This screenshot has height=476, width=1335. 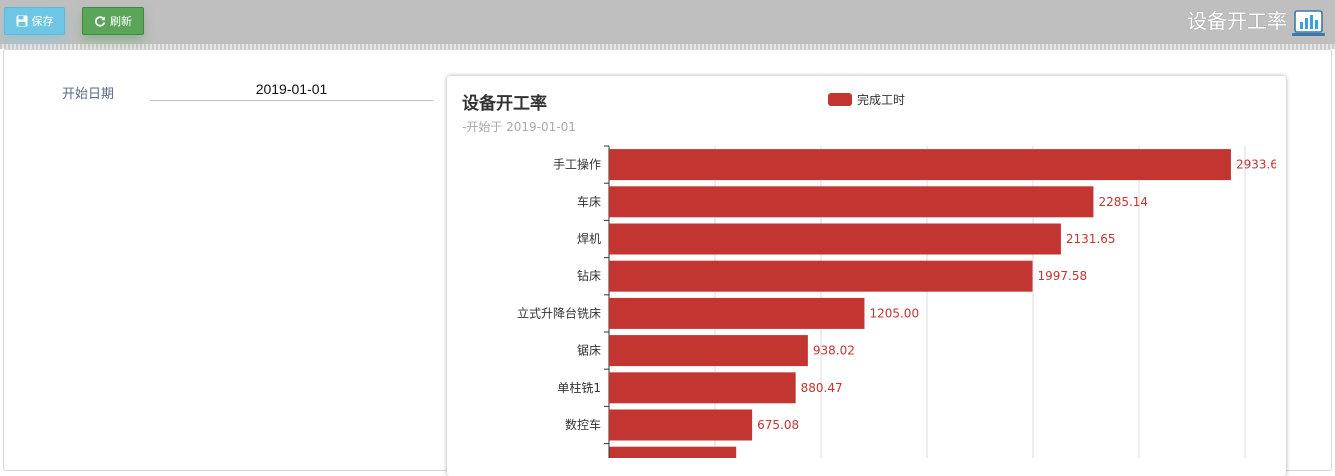 I want to click on category-label: 锯床, so click(x=589, y=350).